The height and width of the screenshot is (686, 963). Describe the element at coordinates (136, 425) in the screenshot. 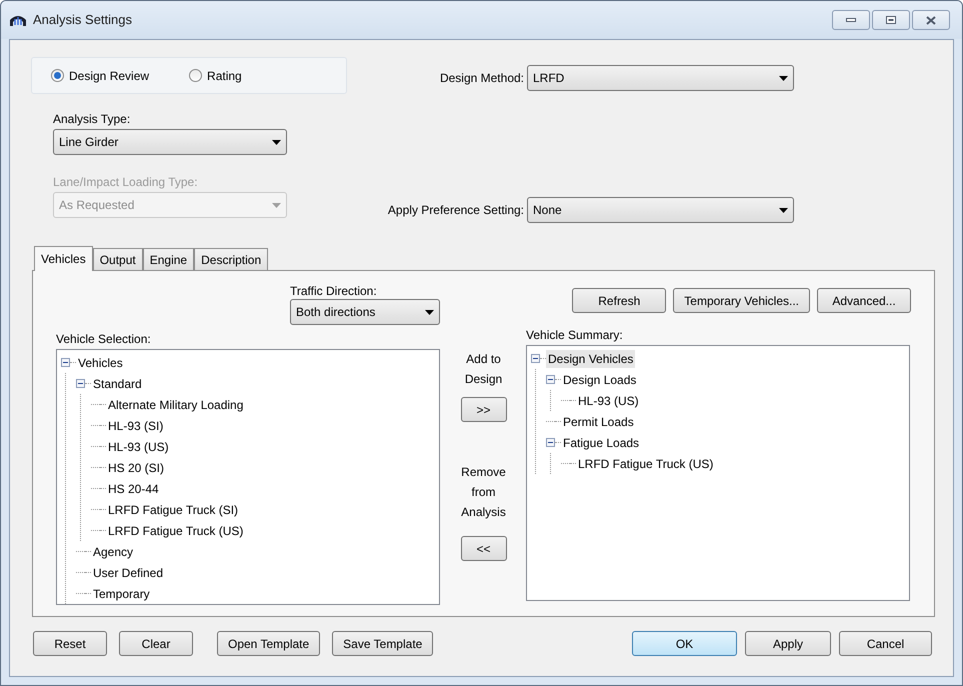

I see `tree-item: HL-93 (SI)` at that location.